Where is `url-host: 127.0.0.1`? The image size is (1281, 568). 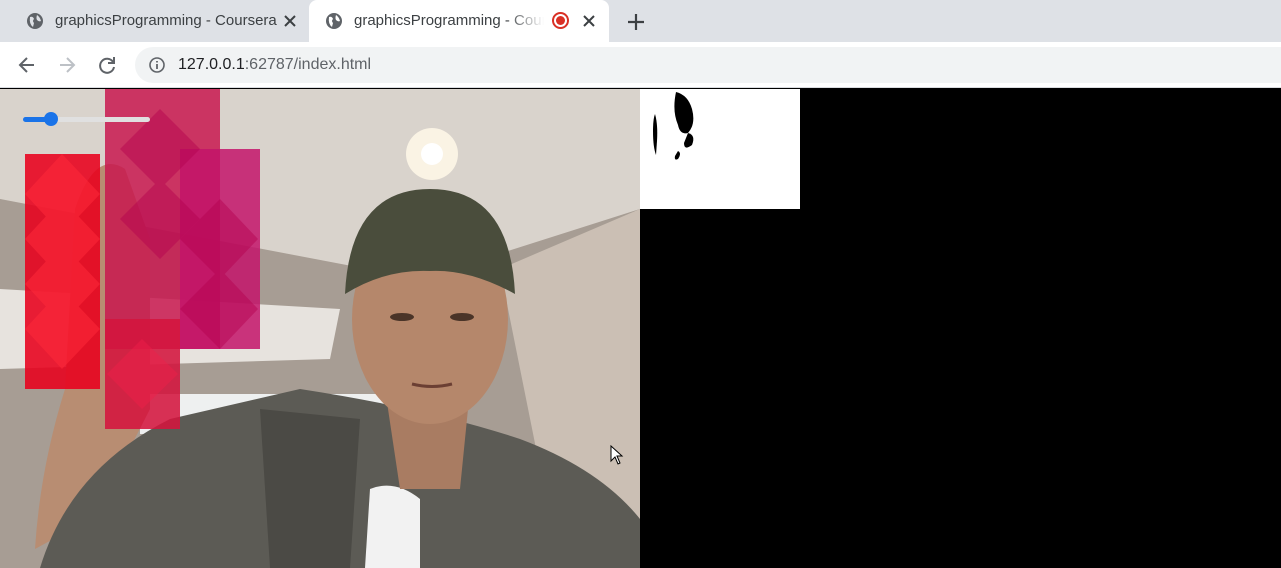
url-host: 127.0.0.1 is located at coordinates (211, 64).